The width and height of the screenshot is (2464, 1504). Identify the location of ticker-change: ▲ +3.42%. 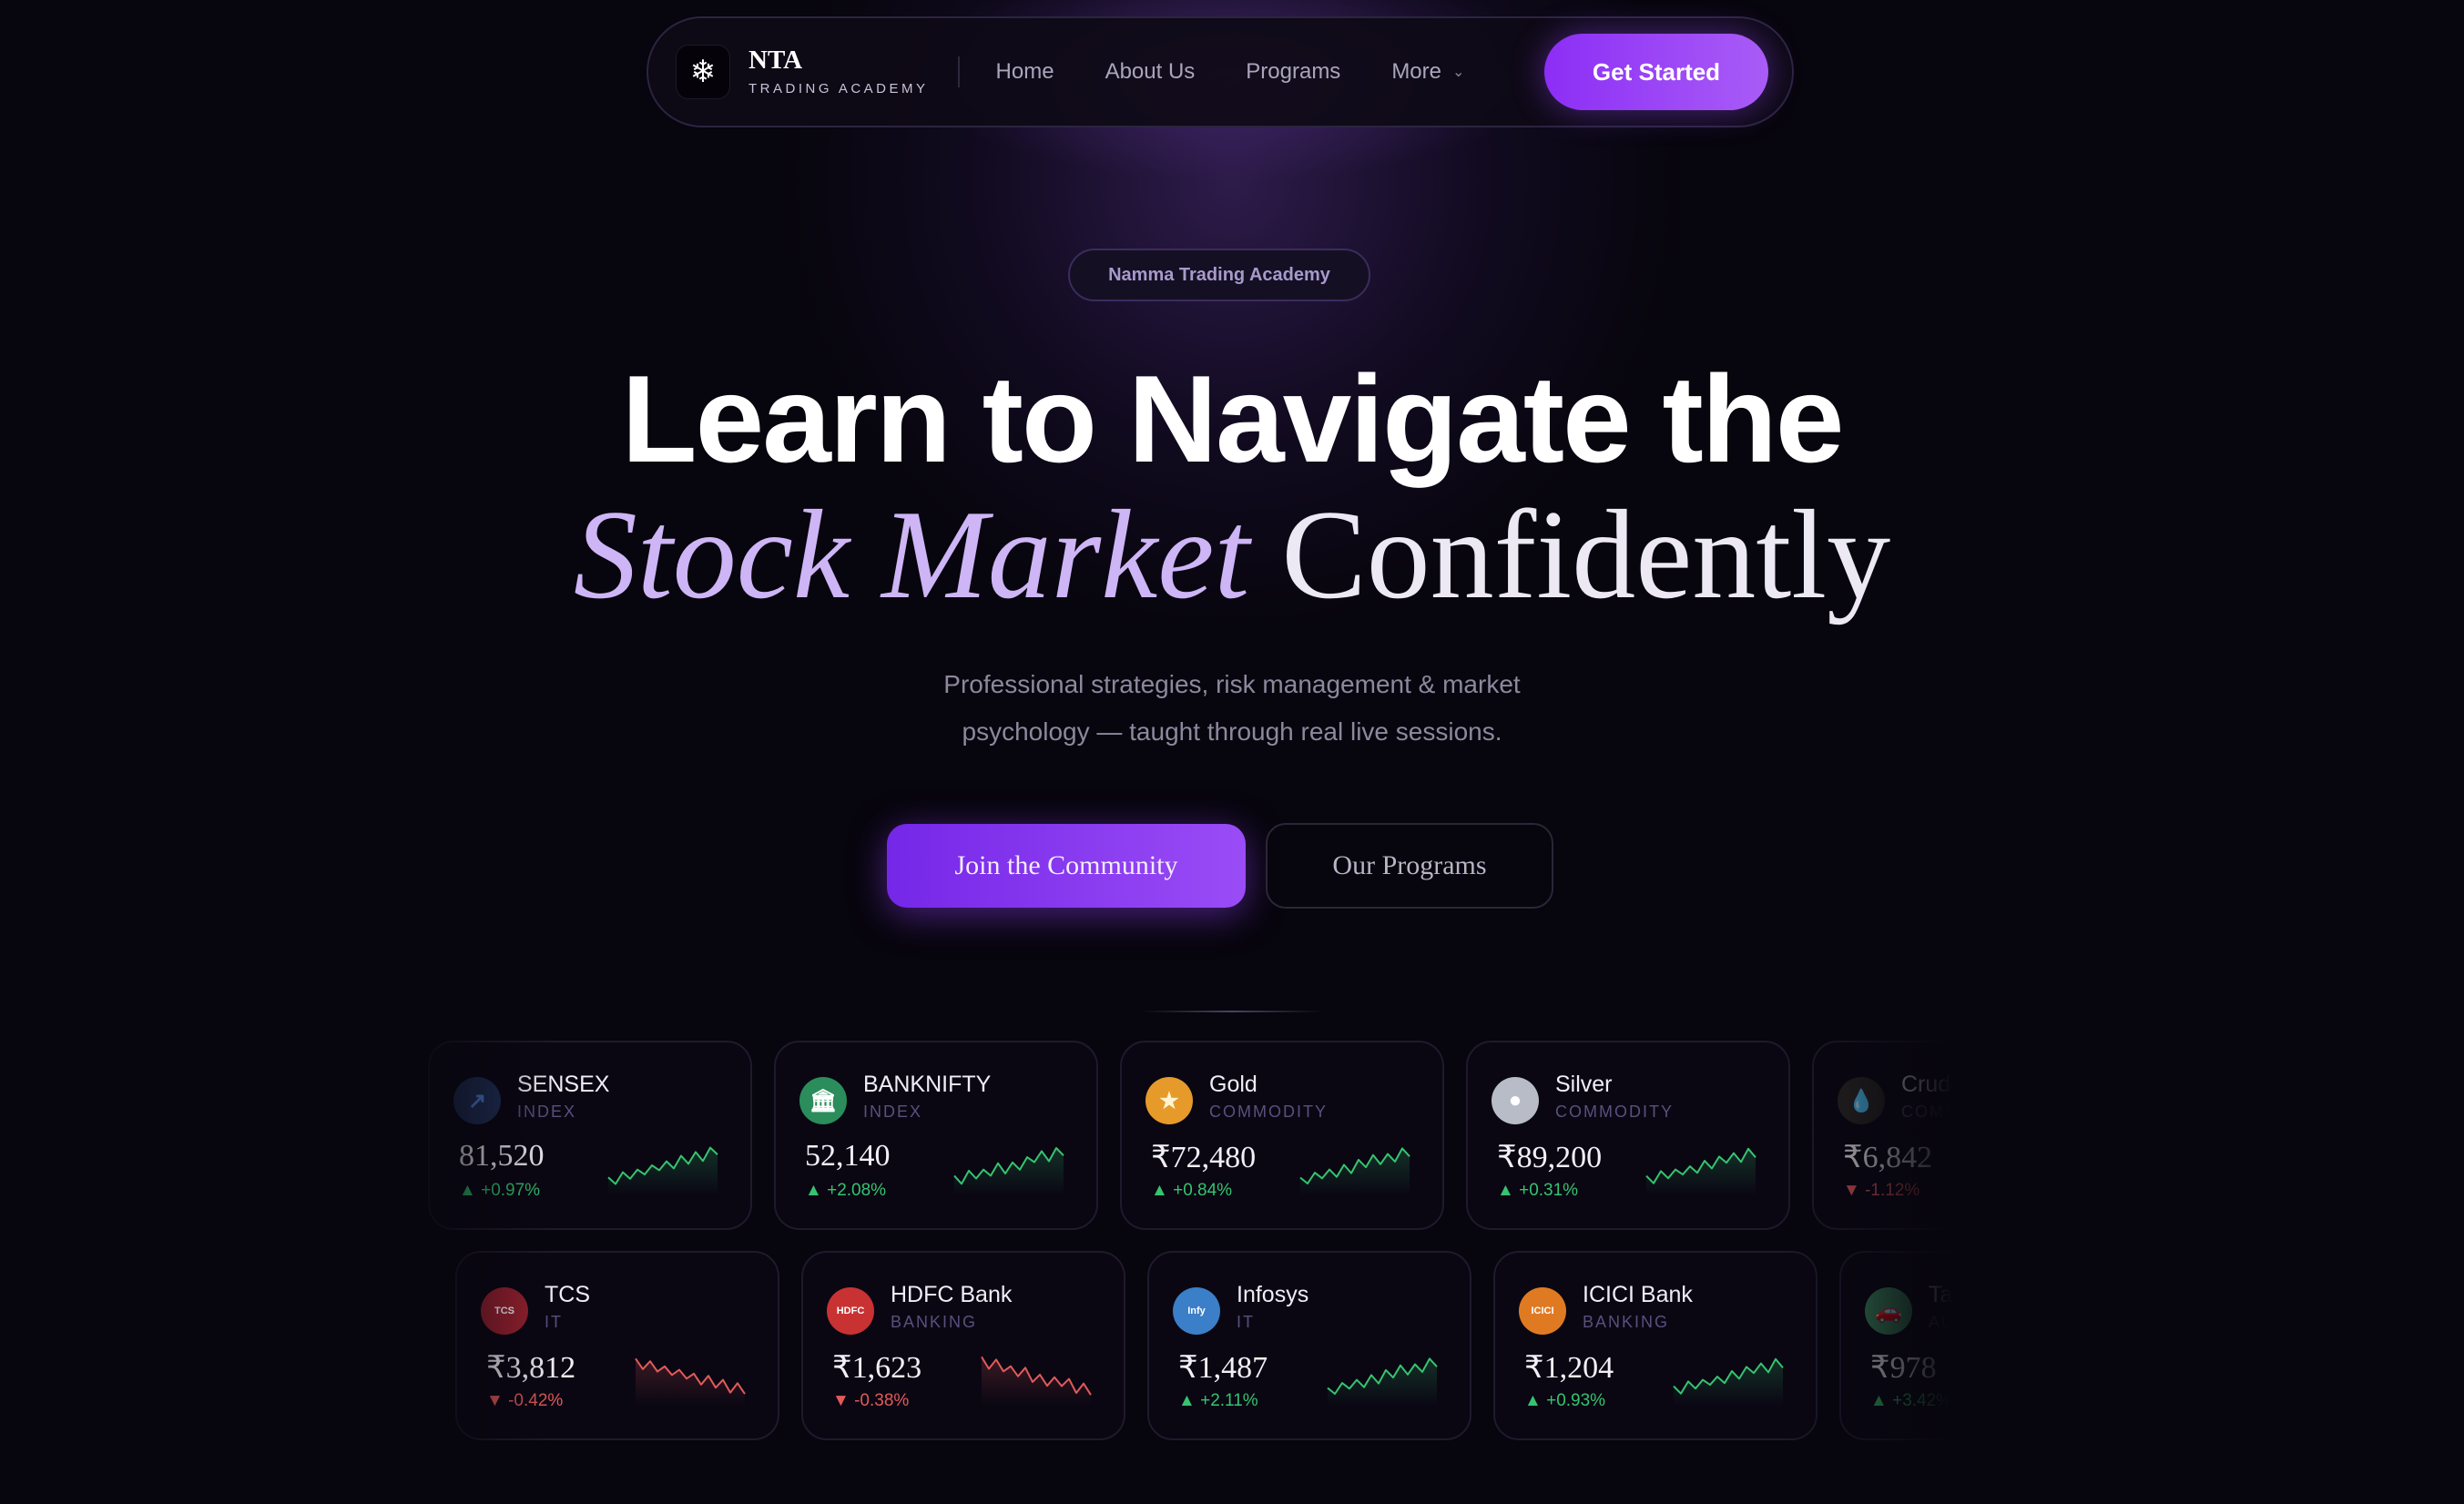
(1911, 1401).